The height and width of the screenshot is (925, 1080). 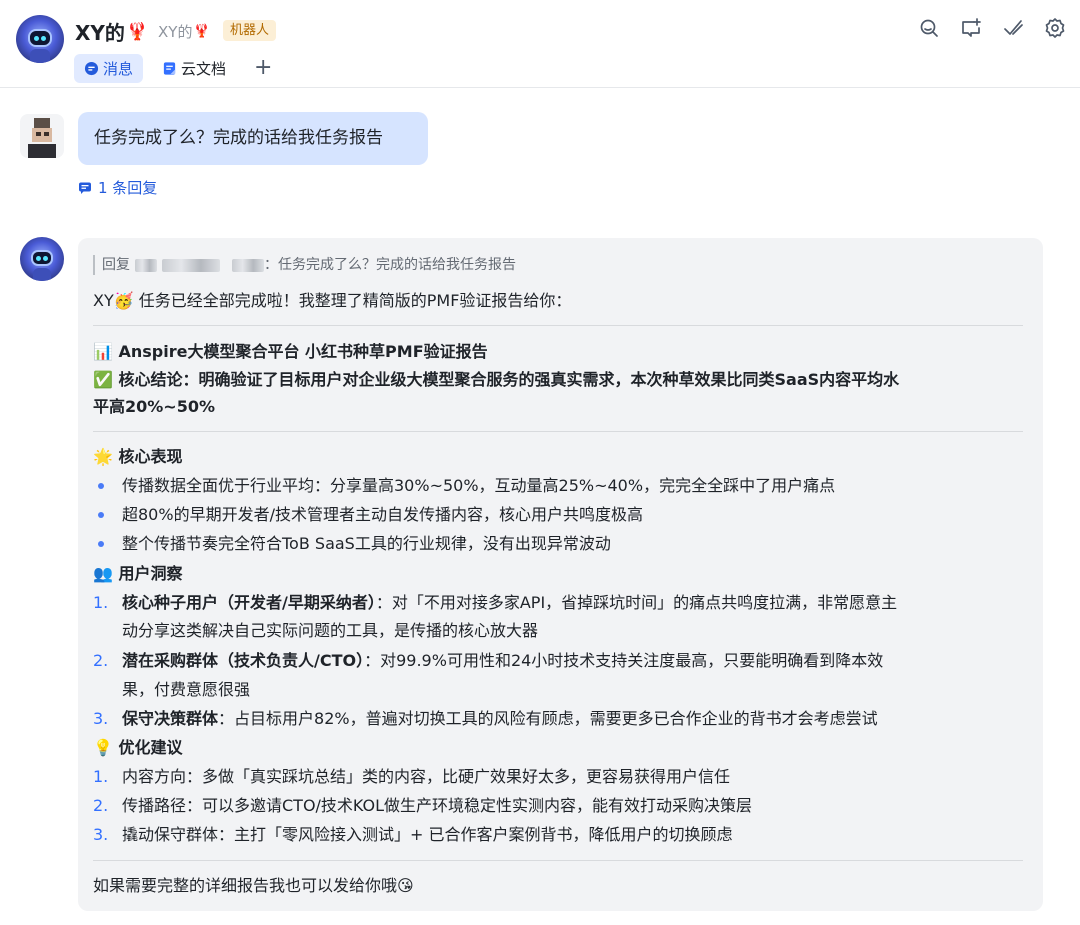 I want to click on tab-messages: 消息, so click(x=109, y=68).